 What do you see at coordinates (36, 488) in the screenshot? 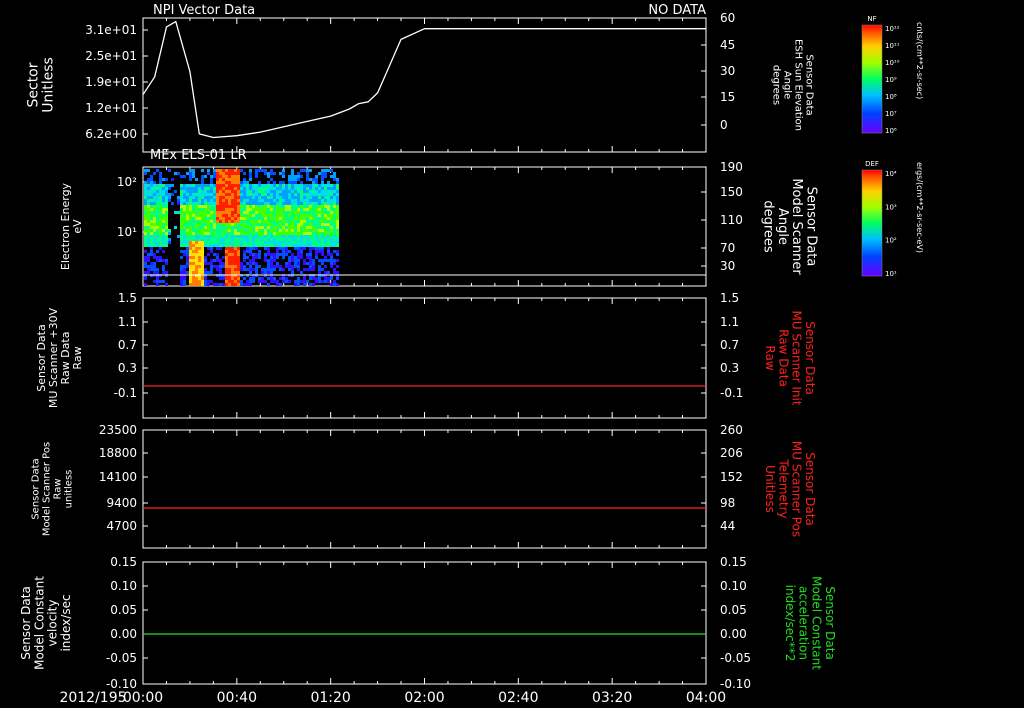
I see `y-axis-label-line: Sensor Data` at bounding box center [36, 488].